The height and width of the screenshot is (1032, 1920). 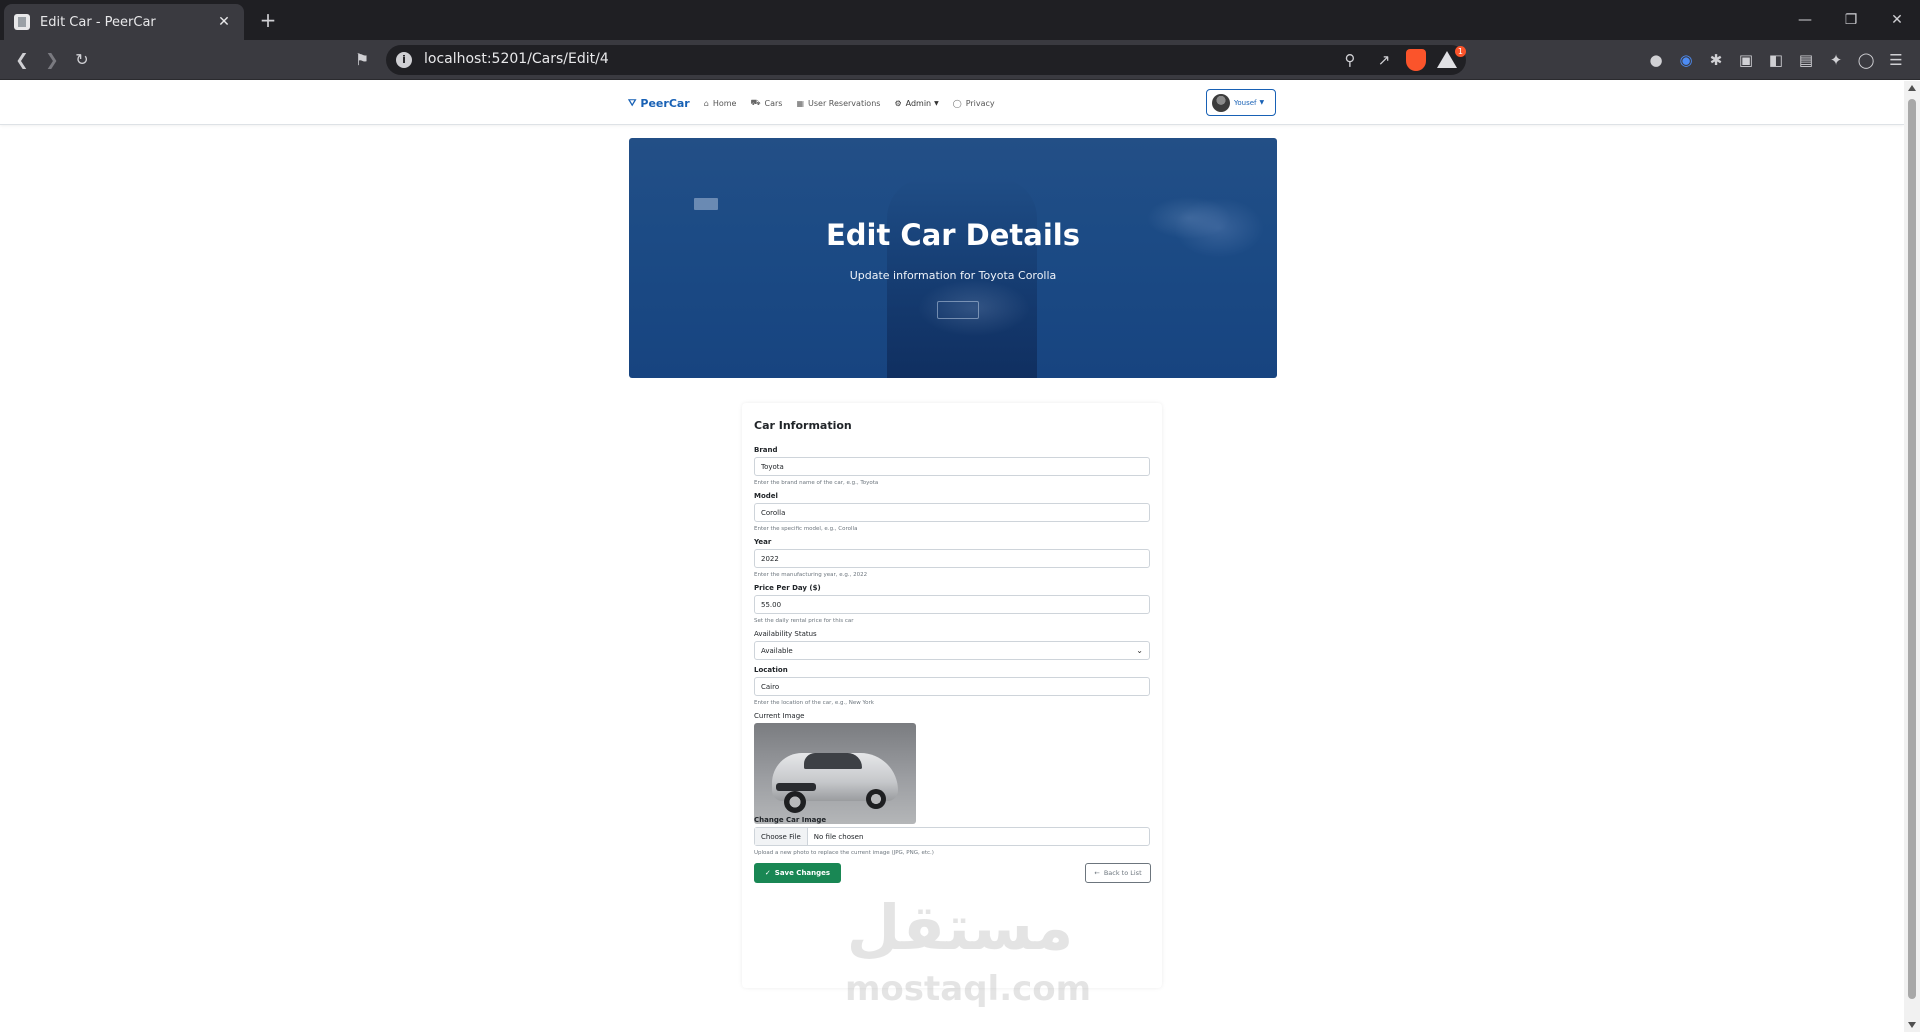 I want to click on share-icon: ↗, so click(x=1384, y=60).